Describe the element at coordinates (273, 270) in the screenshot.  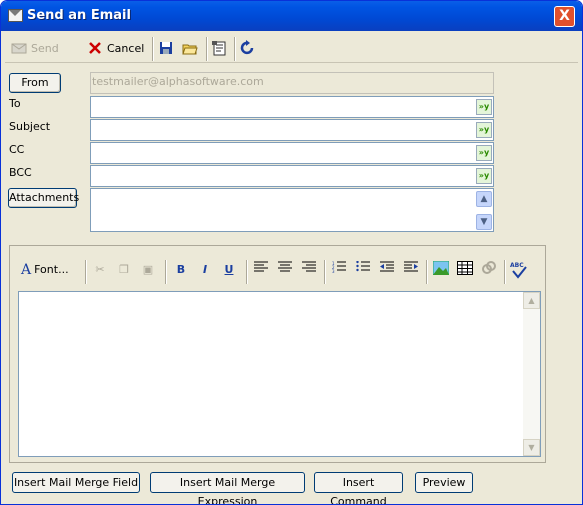
I see `format-toolbar: A Font... ✂ ❐ ▣ B I U 123 ABC` at that location.